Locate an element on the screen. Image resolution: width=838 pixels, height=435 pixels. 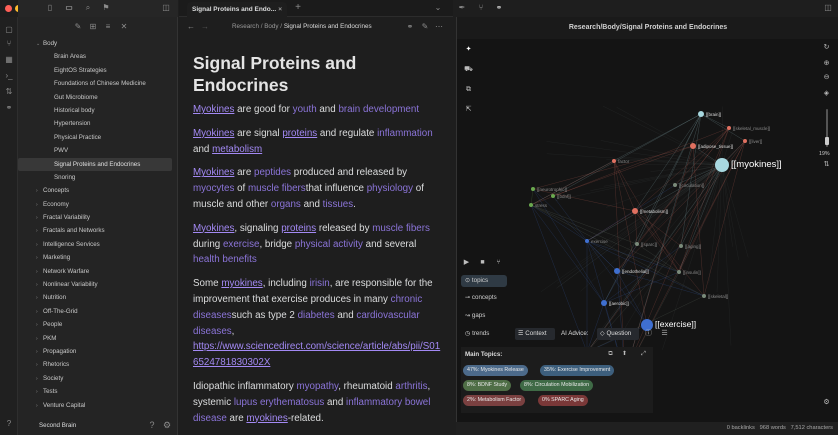
graph-view-icon: ⑂ is located at coordinates (9, 44).